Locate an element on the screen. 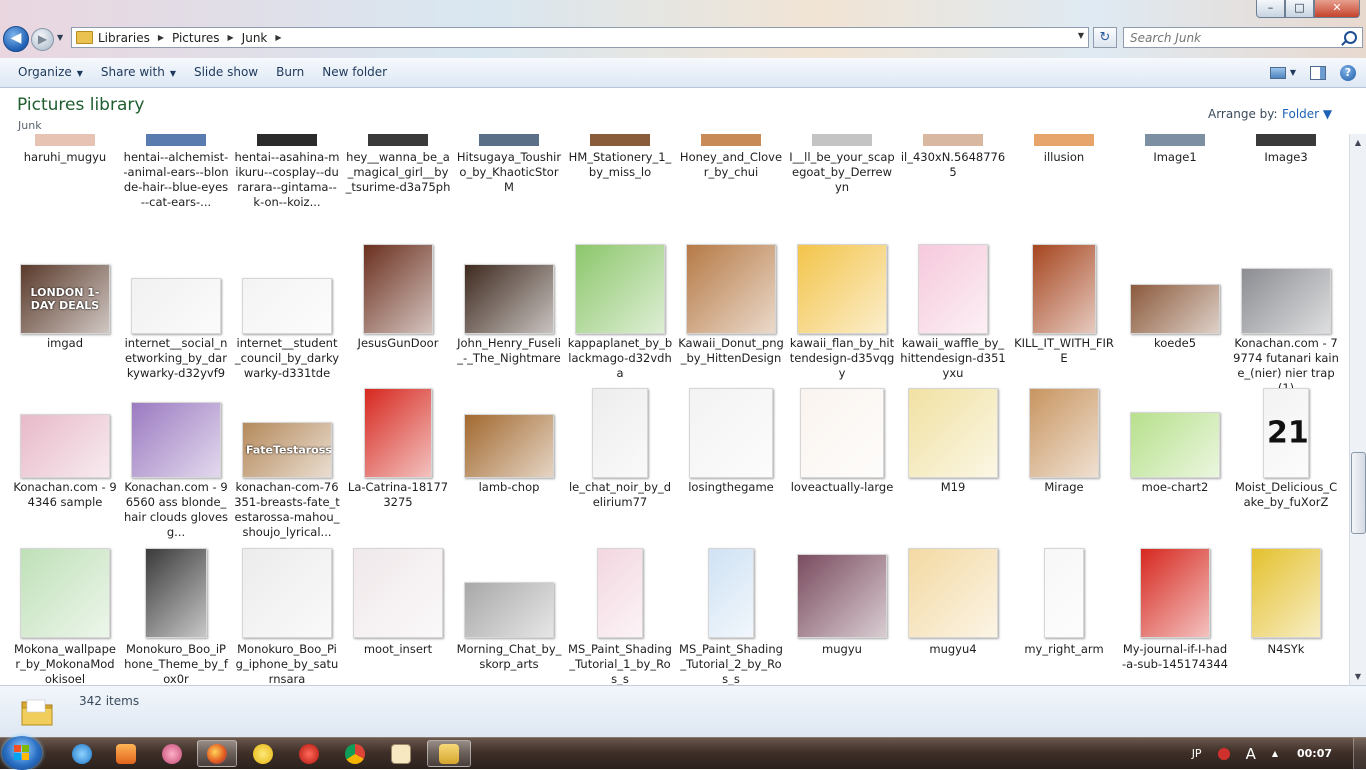  file-thumbnail: 21 is located at coordinates (1286, 433).